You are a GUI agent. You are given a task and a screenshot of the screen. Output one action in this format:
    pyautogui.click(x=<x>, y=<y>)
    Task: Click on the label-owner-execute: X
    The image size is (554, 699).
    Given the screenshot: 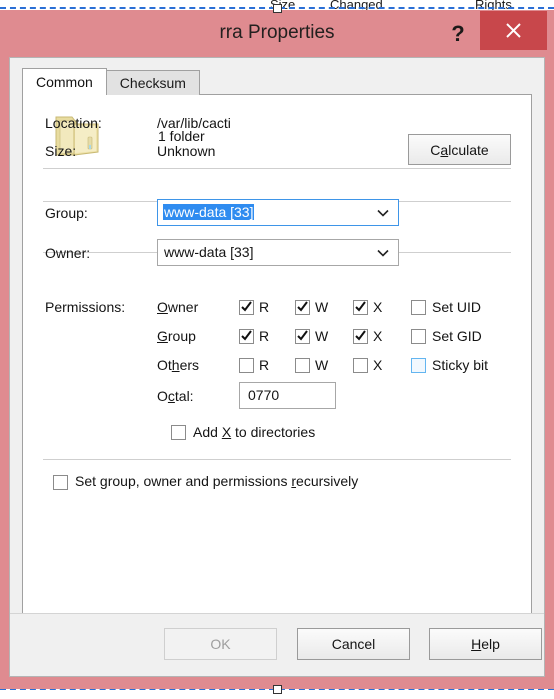 What is the action you would take?
    pyautogui.click(x=378, y=307)
    